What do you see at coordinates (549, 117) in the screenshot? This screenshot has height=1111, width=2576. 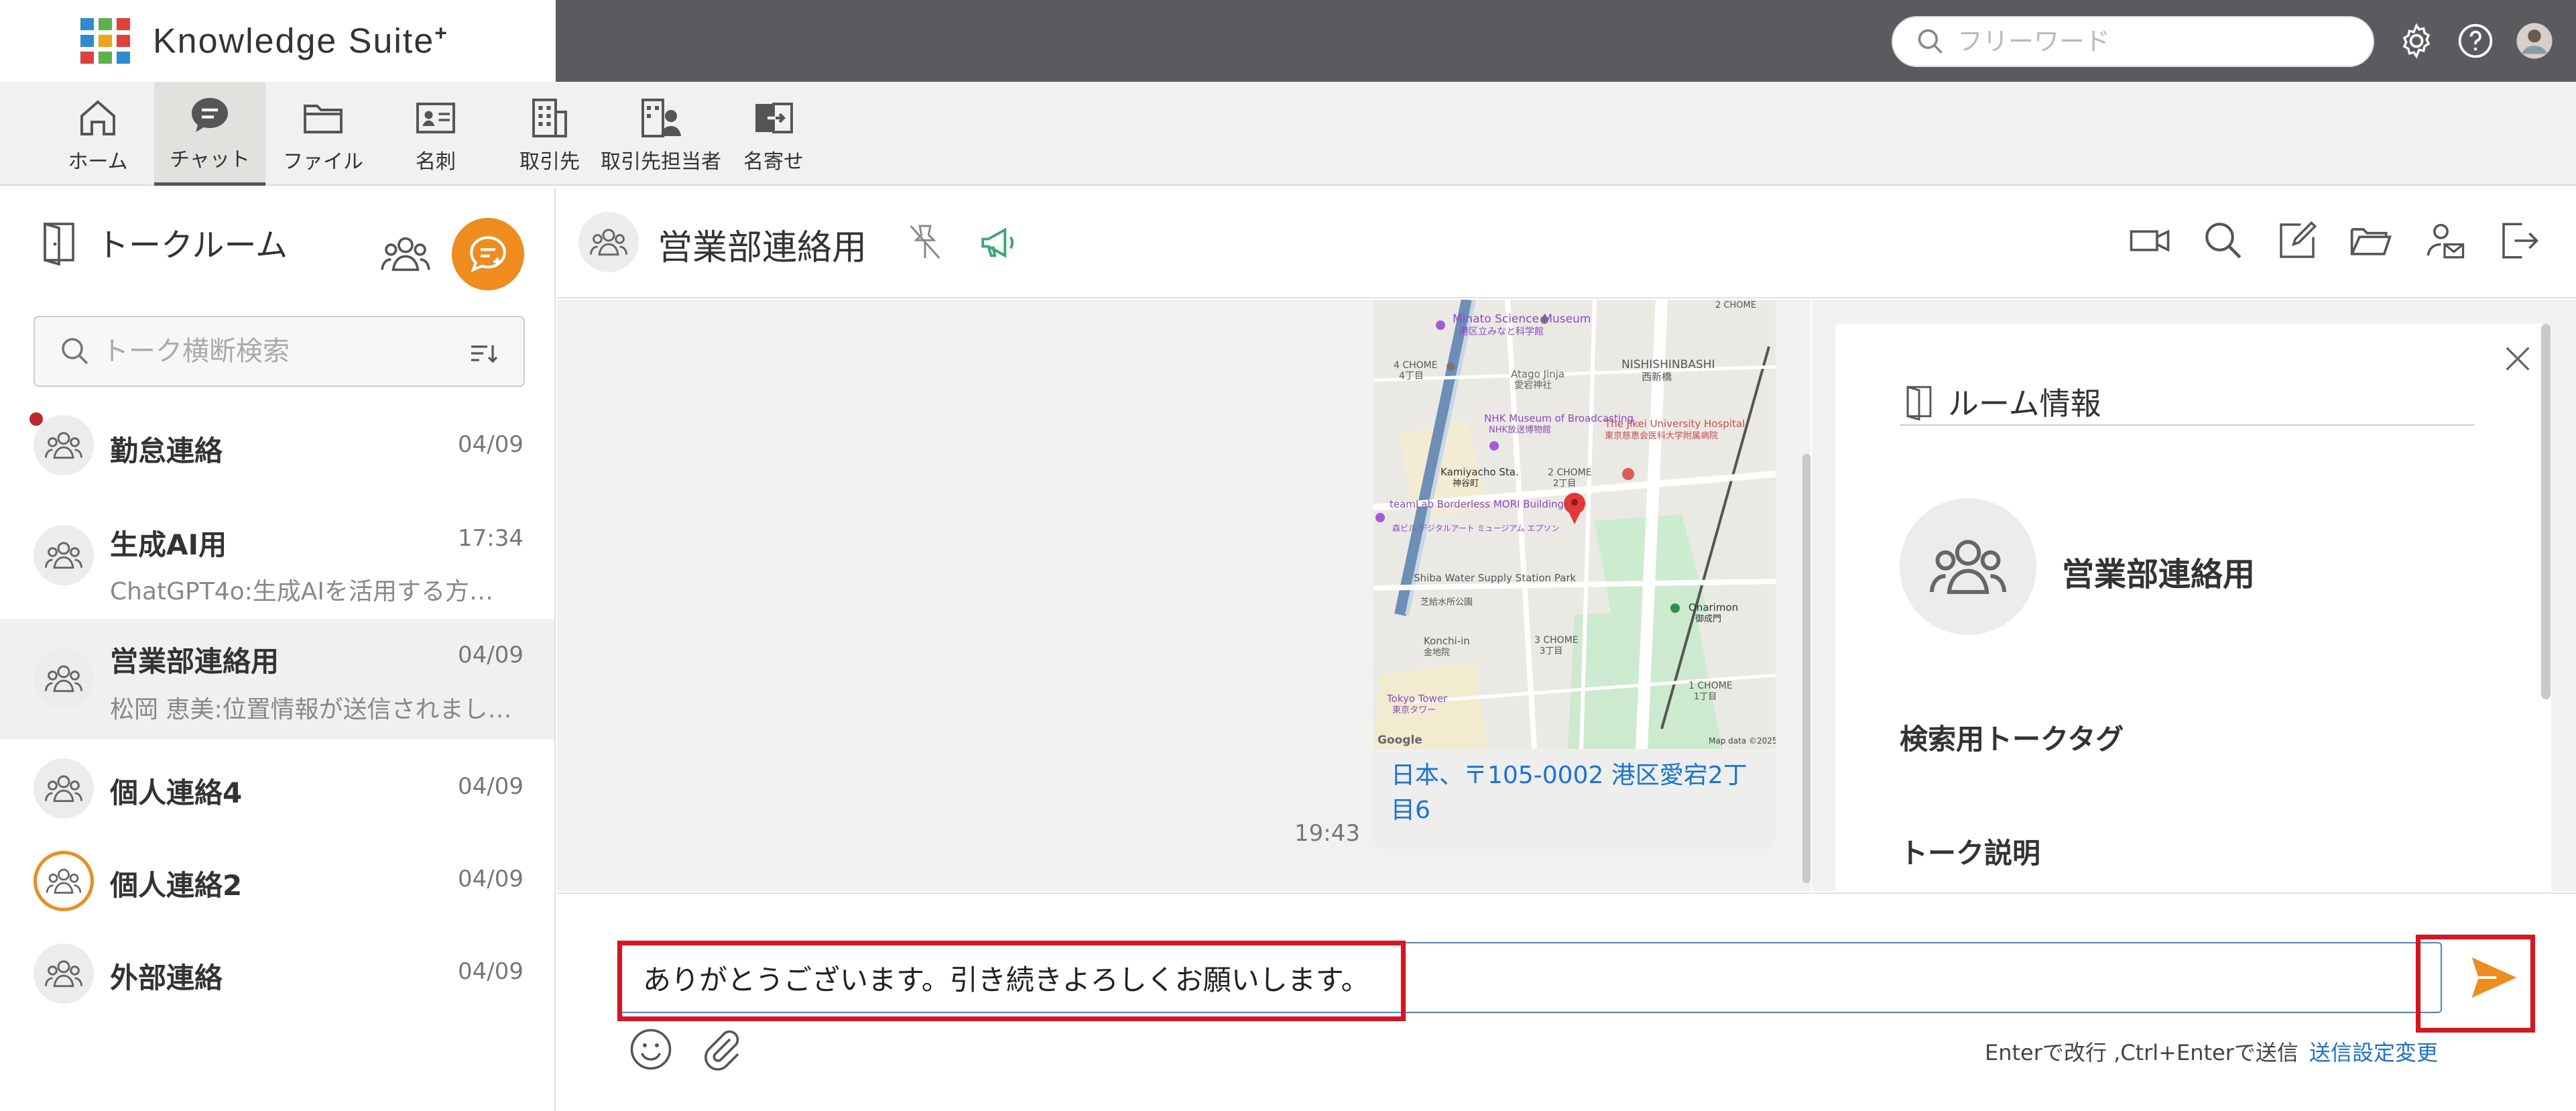 I see `building-icon` at bounding box center [549, 117].